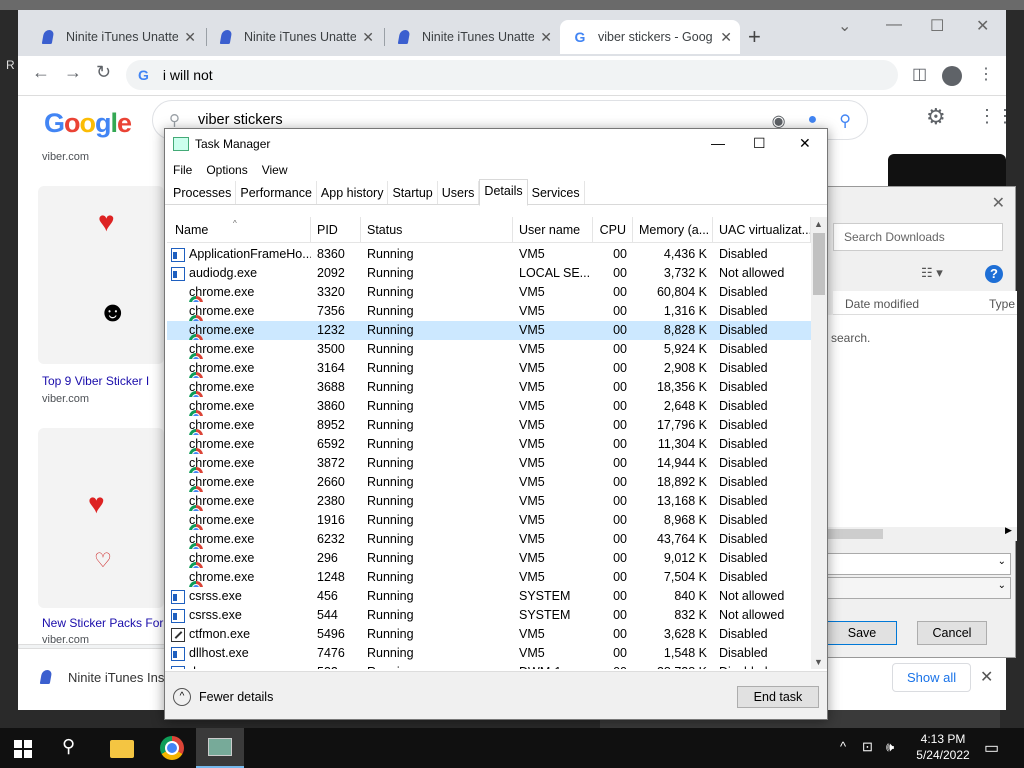 This screenshot has height=768, width=1024. What do you see at coordinates (843, 746) in the screenshot?
I see `show-hidden-icons-icon: ^` at bounding box center [843, 746].